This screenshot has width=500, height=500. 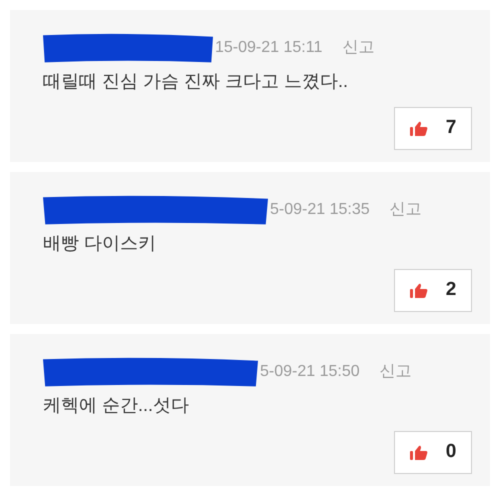 What do you see at coordinates (196, 81) in the screenshot?
I see `comment-text: 때릴때 진심 가슴 진짜 크다고 느꼈다..` at bounding box center [196, 81].